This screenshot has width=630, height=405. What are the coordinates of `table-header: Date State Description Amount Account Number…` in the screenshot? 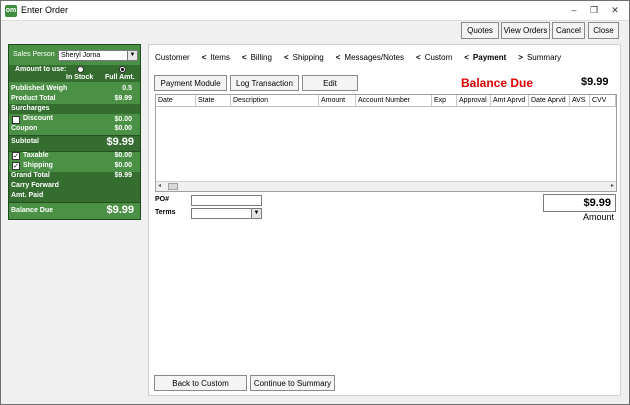 It's located at (386, 101).